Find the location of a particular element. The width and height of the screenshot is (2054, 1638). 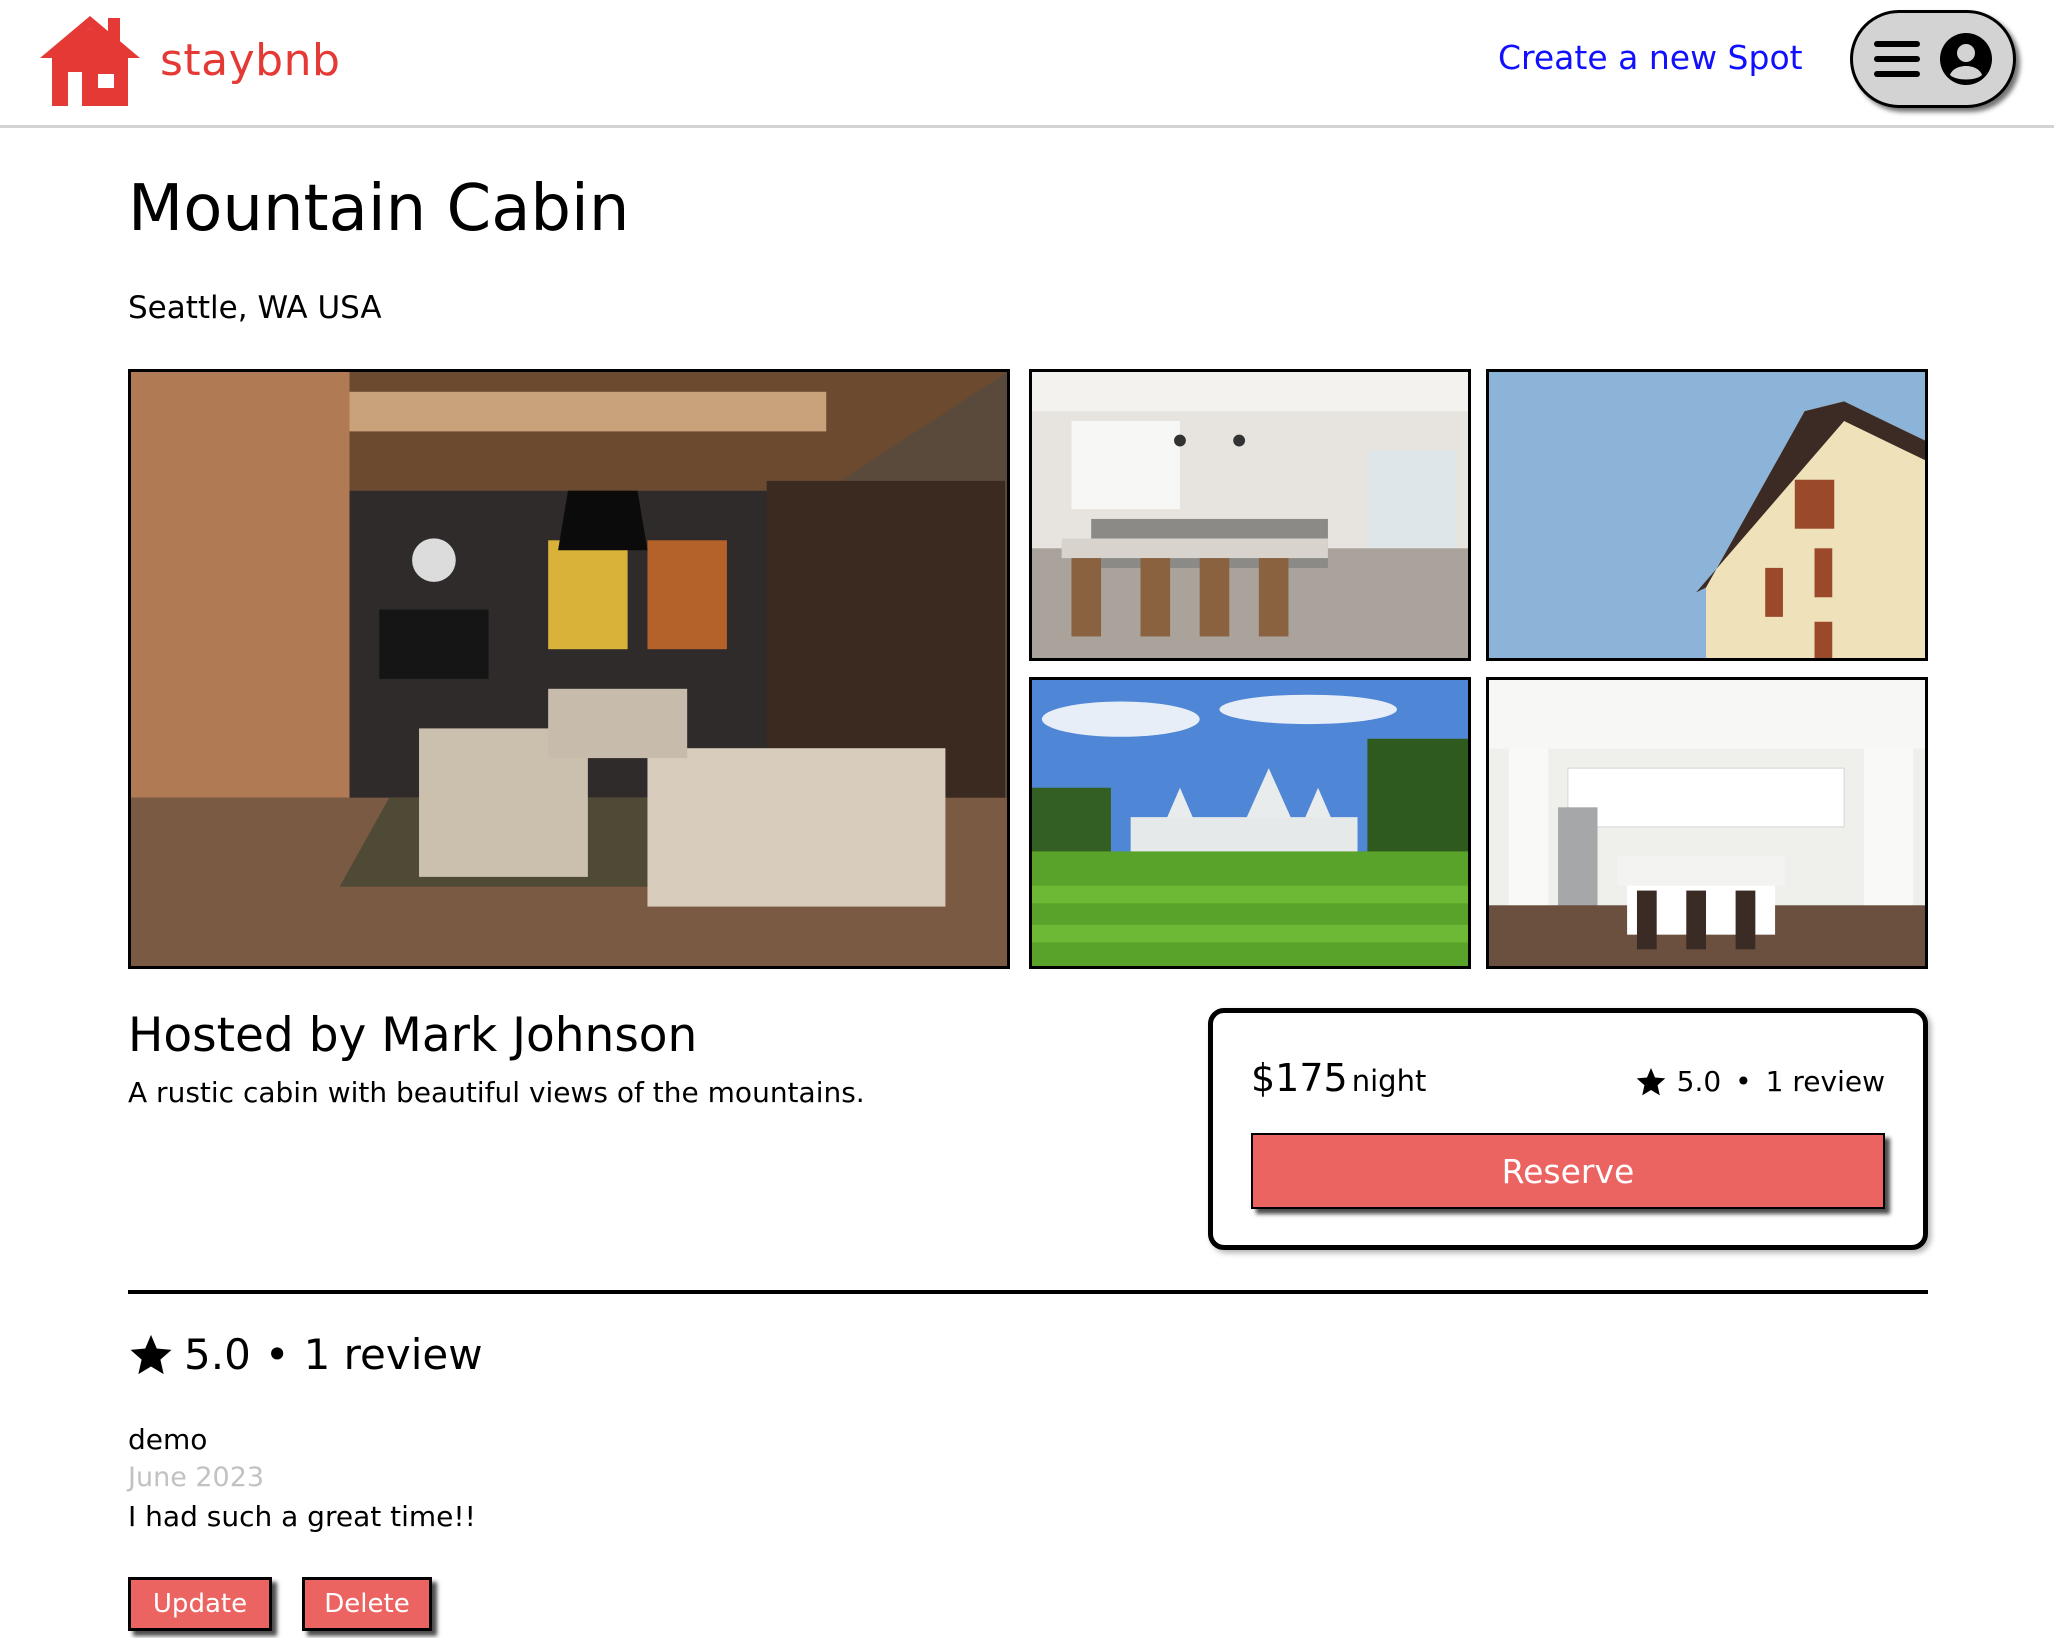

reviews-summary: 5.0 • 1 review is located at coordinates (305, 1354).